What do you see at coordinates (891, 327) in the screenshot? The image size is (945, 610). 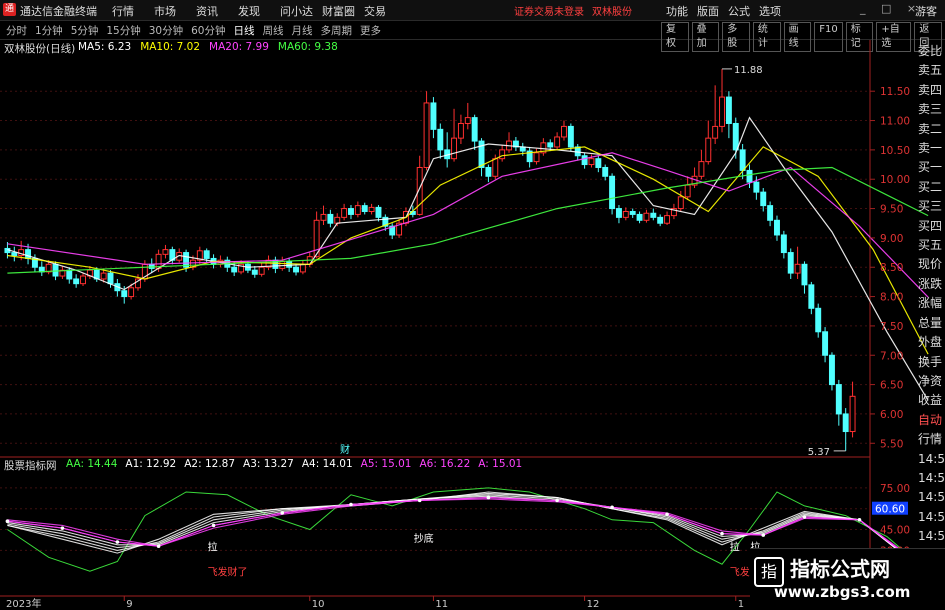 I see `price-tick-label: 7.50` at bounding box center [891, 327].